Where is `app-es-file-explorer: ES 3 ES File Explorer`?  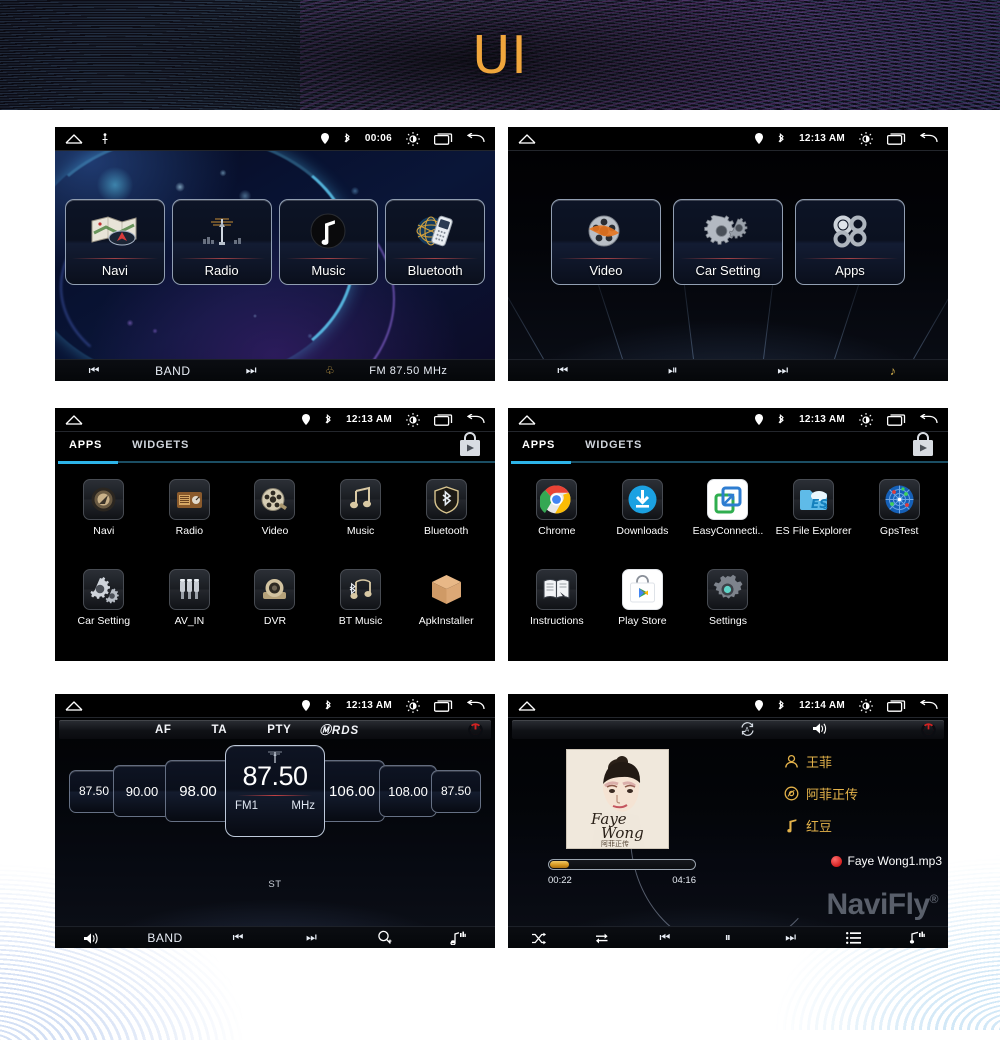
app-es-file-explorer: ES 3 ES File Explorer is located at coordinates (814, 519).